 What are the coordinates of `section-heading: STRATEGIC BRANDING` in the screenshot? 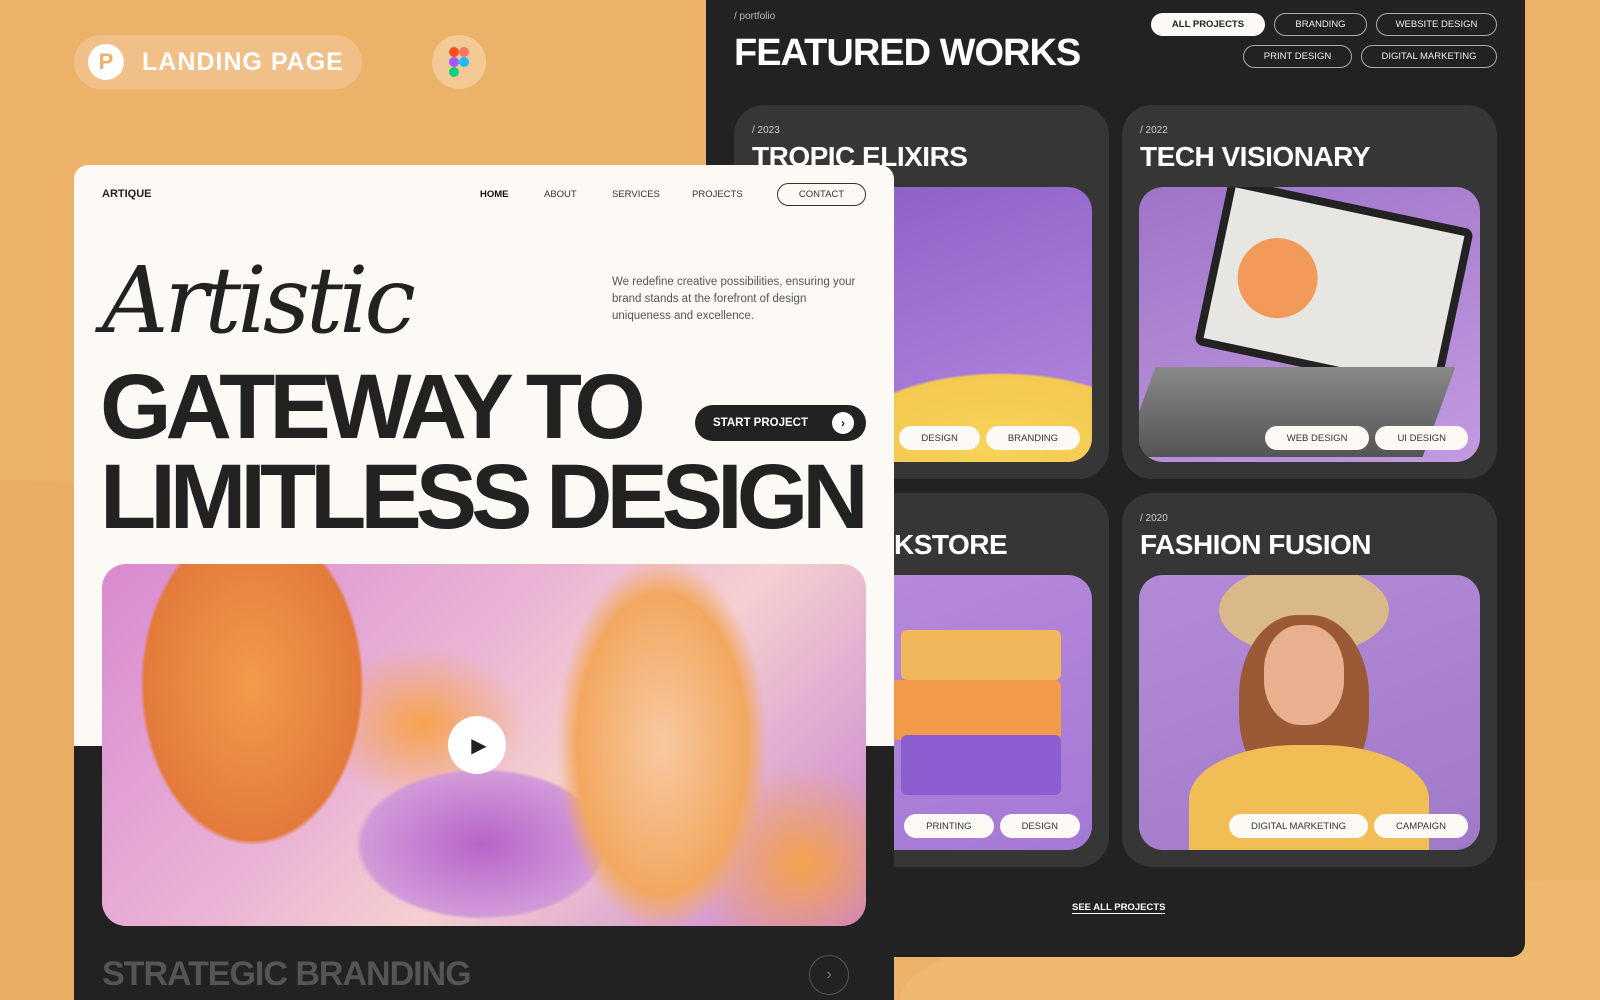 It's located at (287, 974).